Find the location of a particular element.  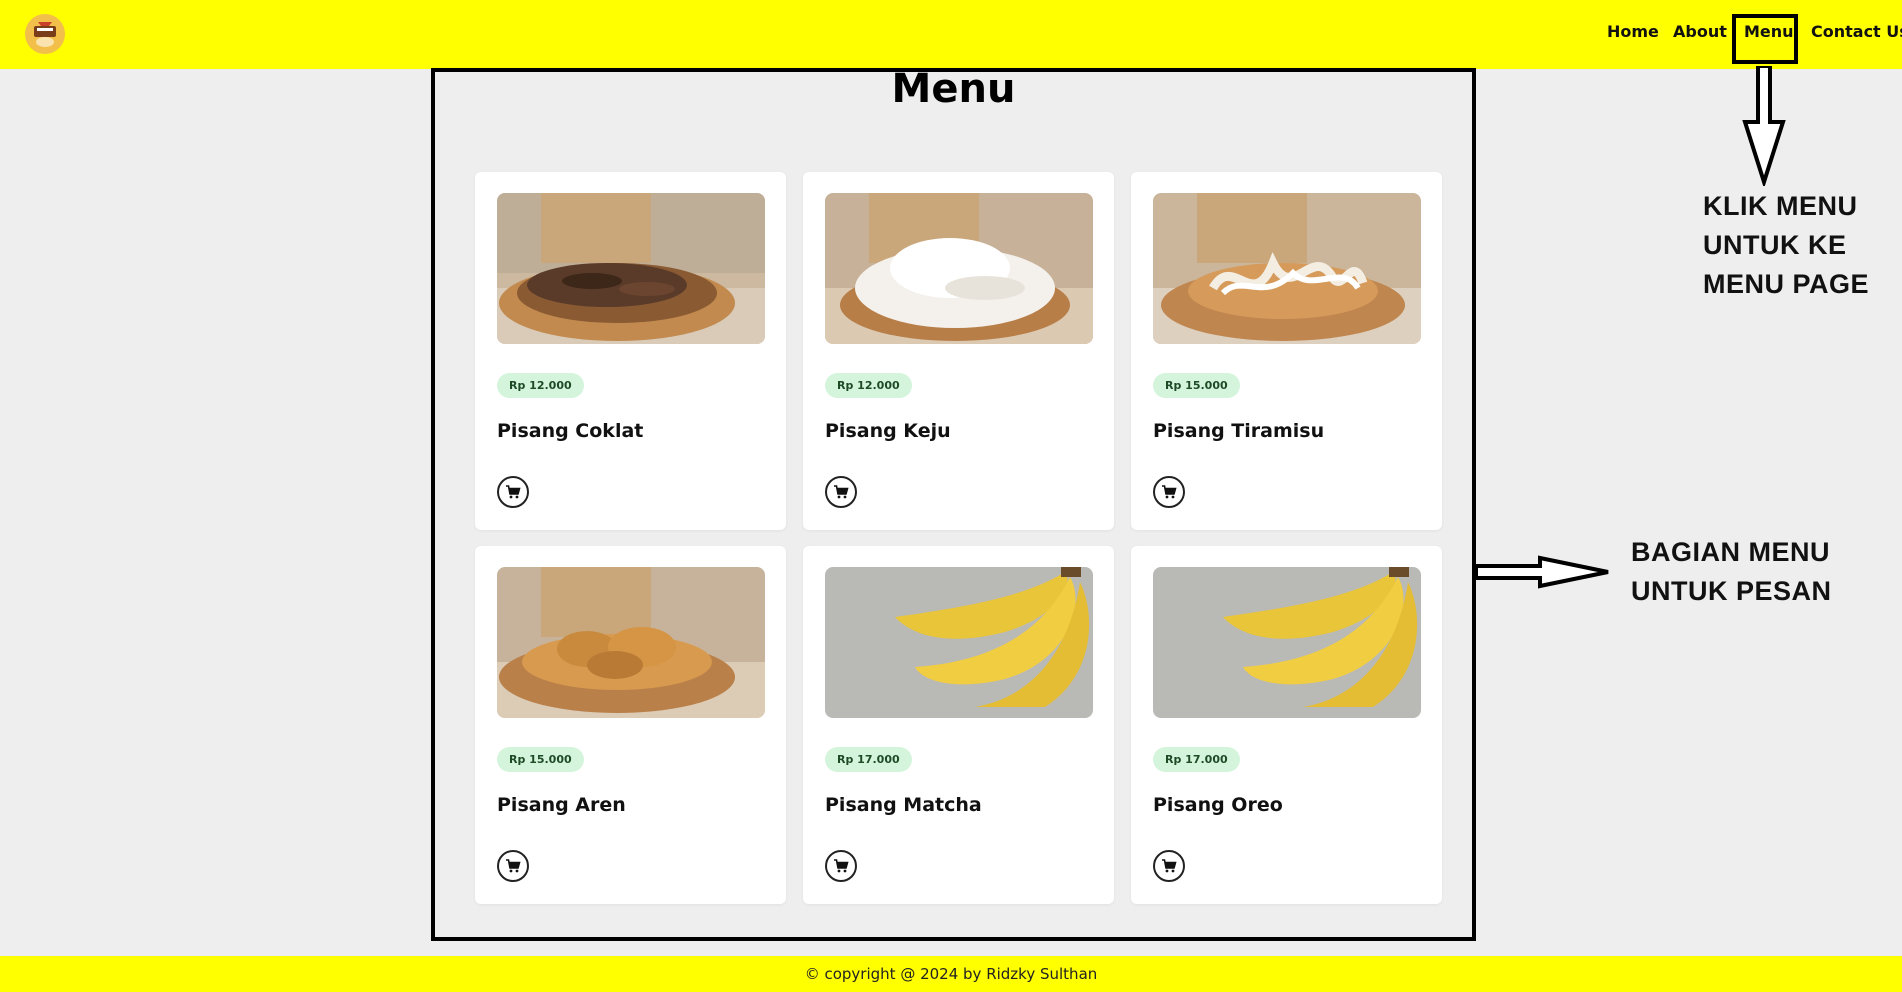

footer-bar: © copyright @ 2024 by Ridzky Sulthan is located at coordinates (951, 974).